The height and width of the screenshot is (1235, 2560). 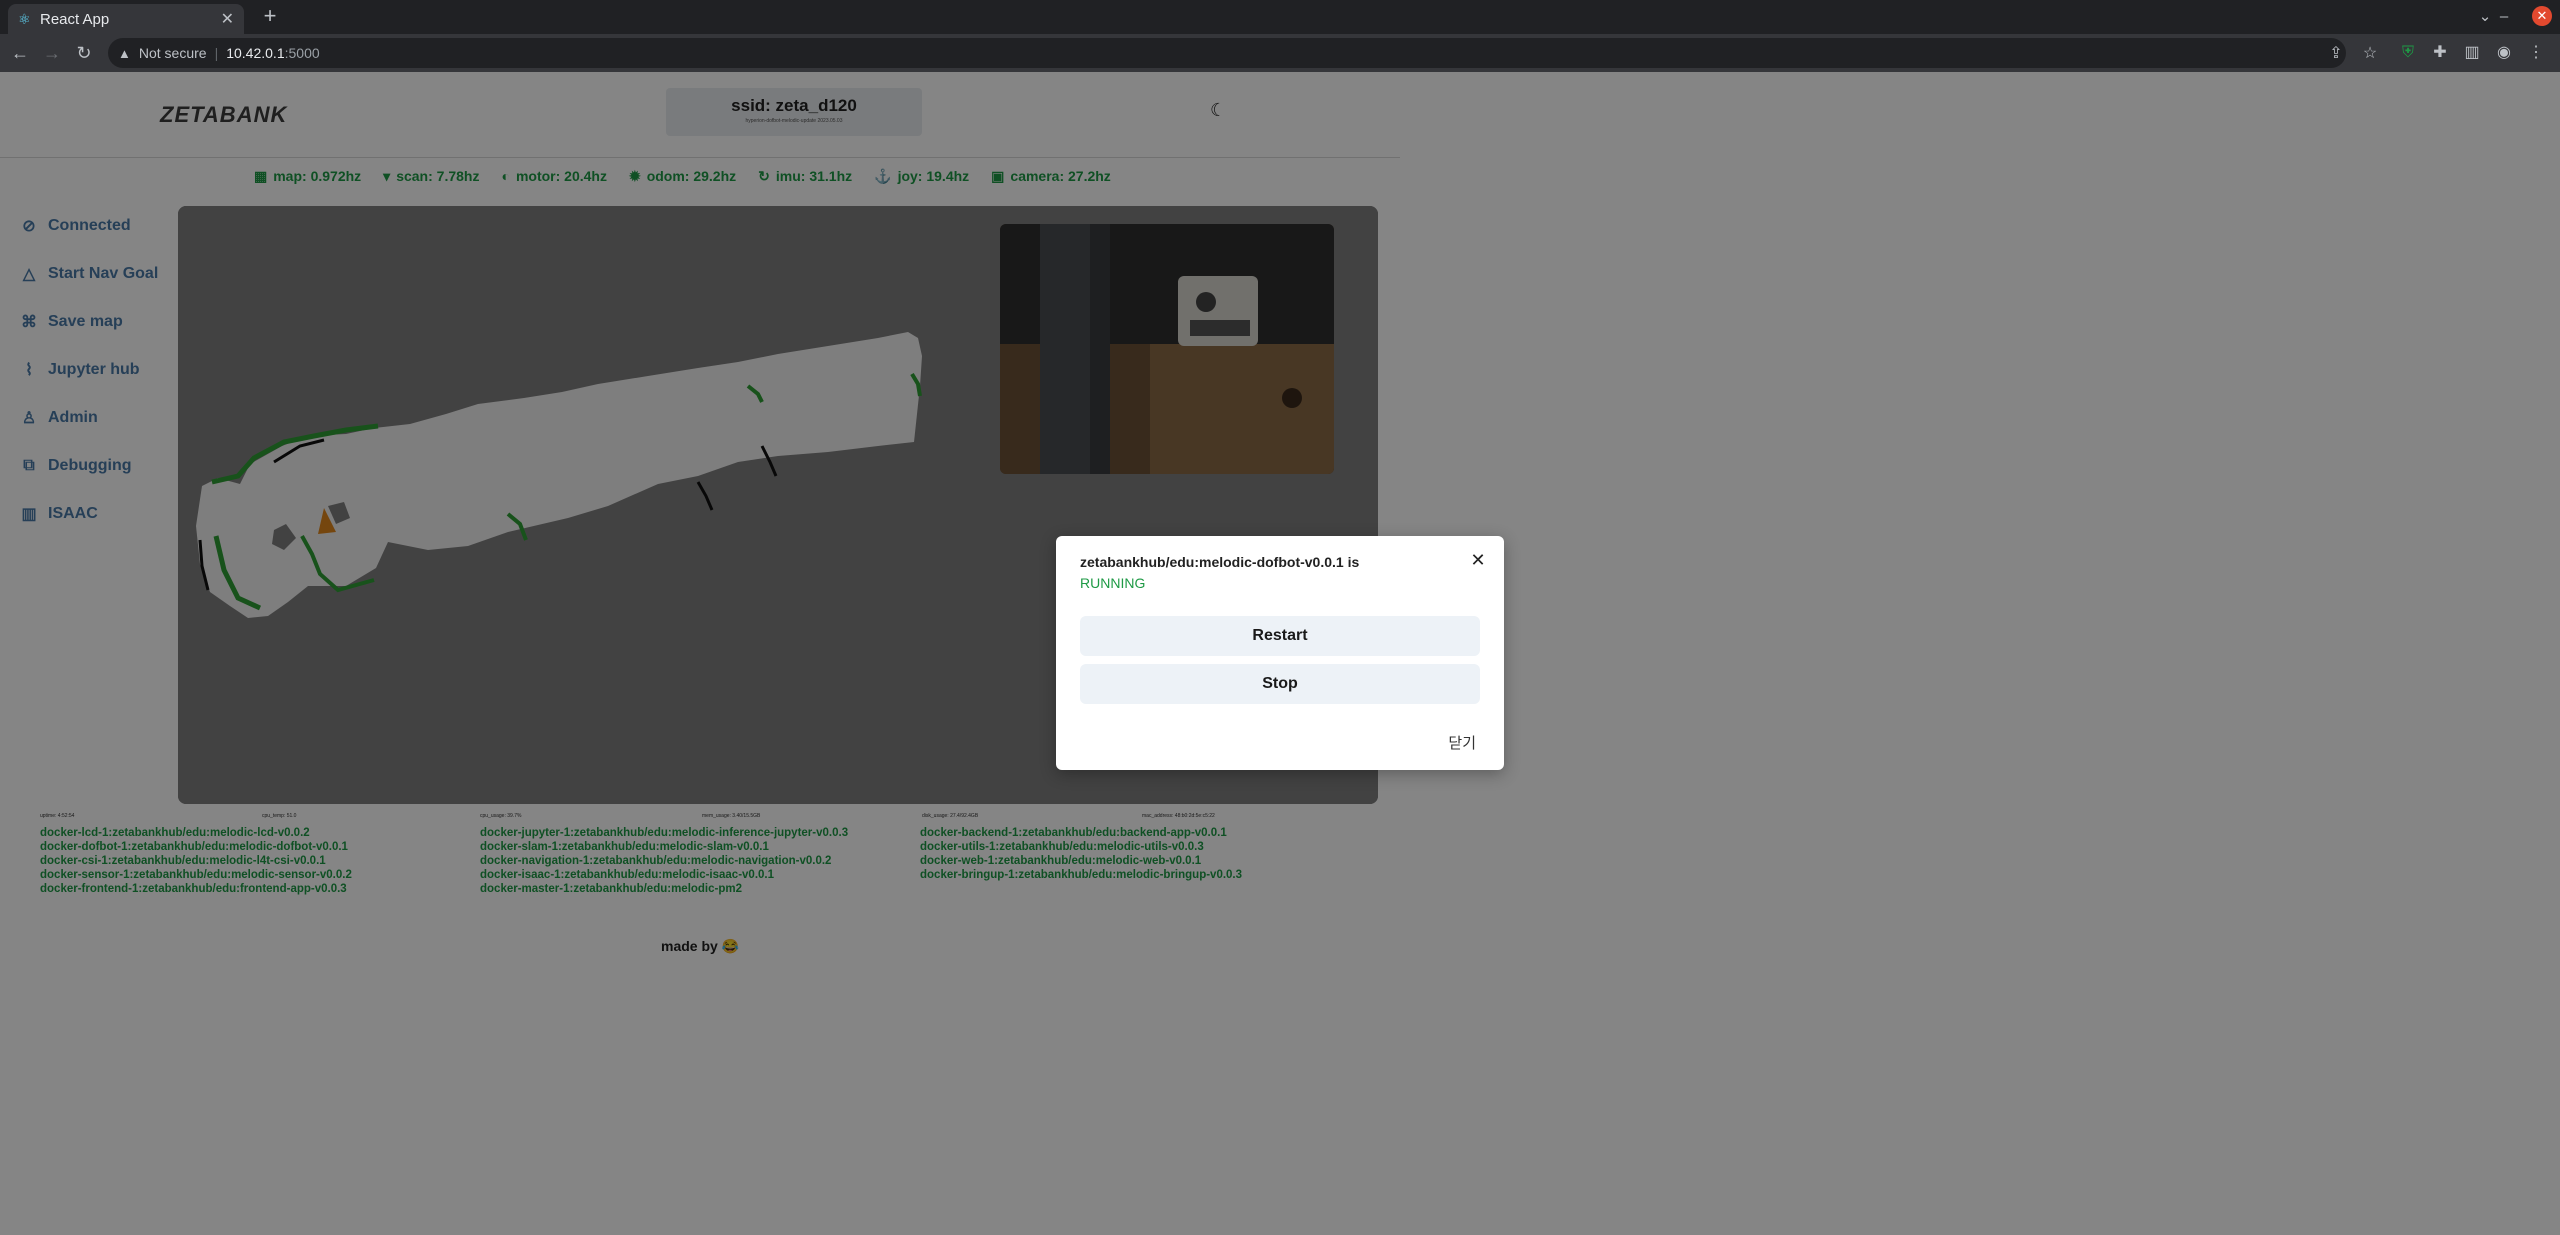 What do you see at coordinates (2542, 16) in the screenshot?
I see `window-close-icon: ✕` at bounding box center [2542, 16].